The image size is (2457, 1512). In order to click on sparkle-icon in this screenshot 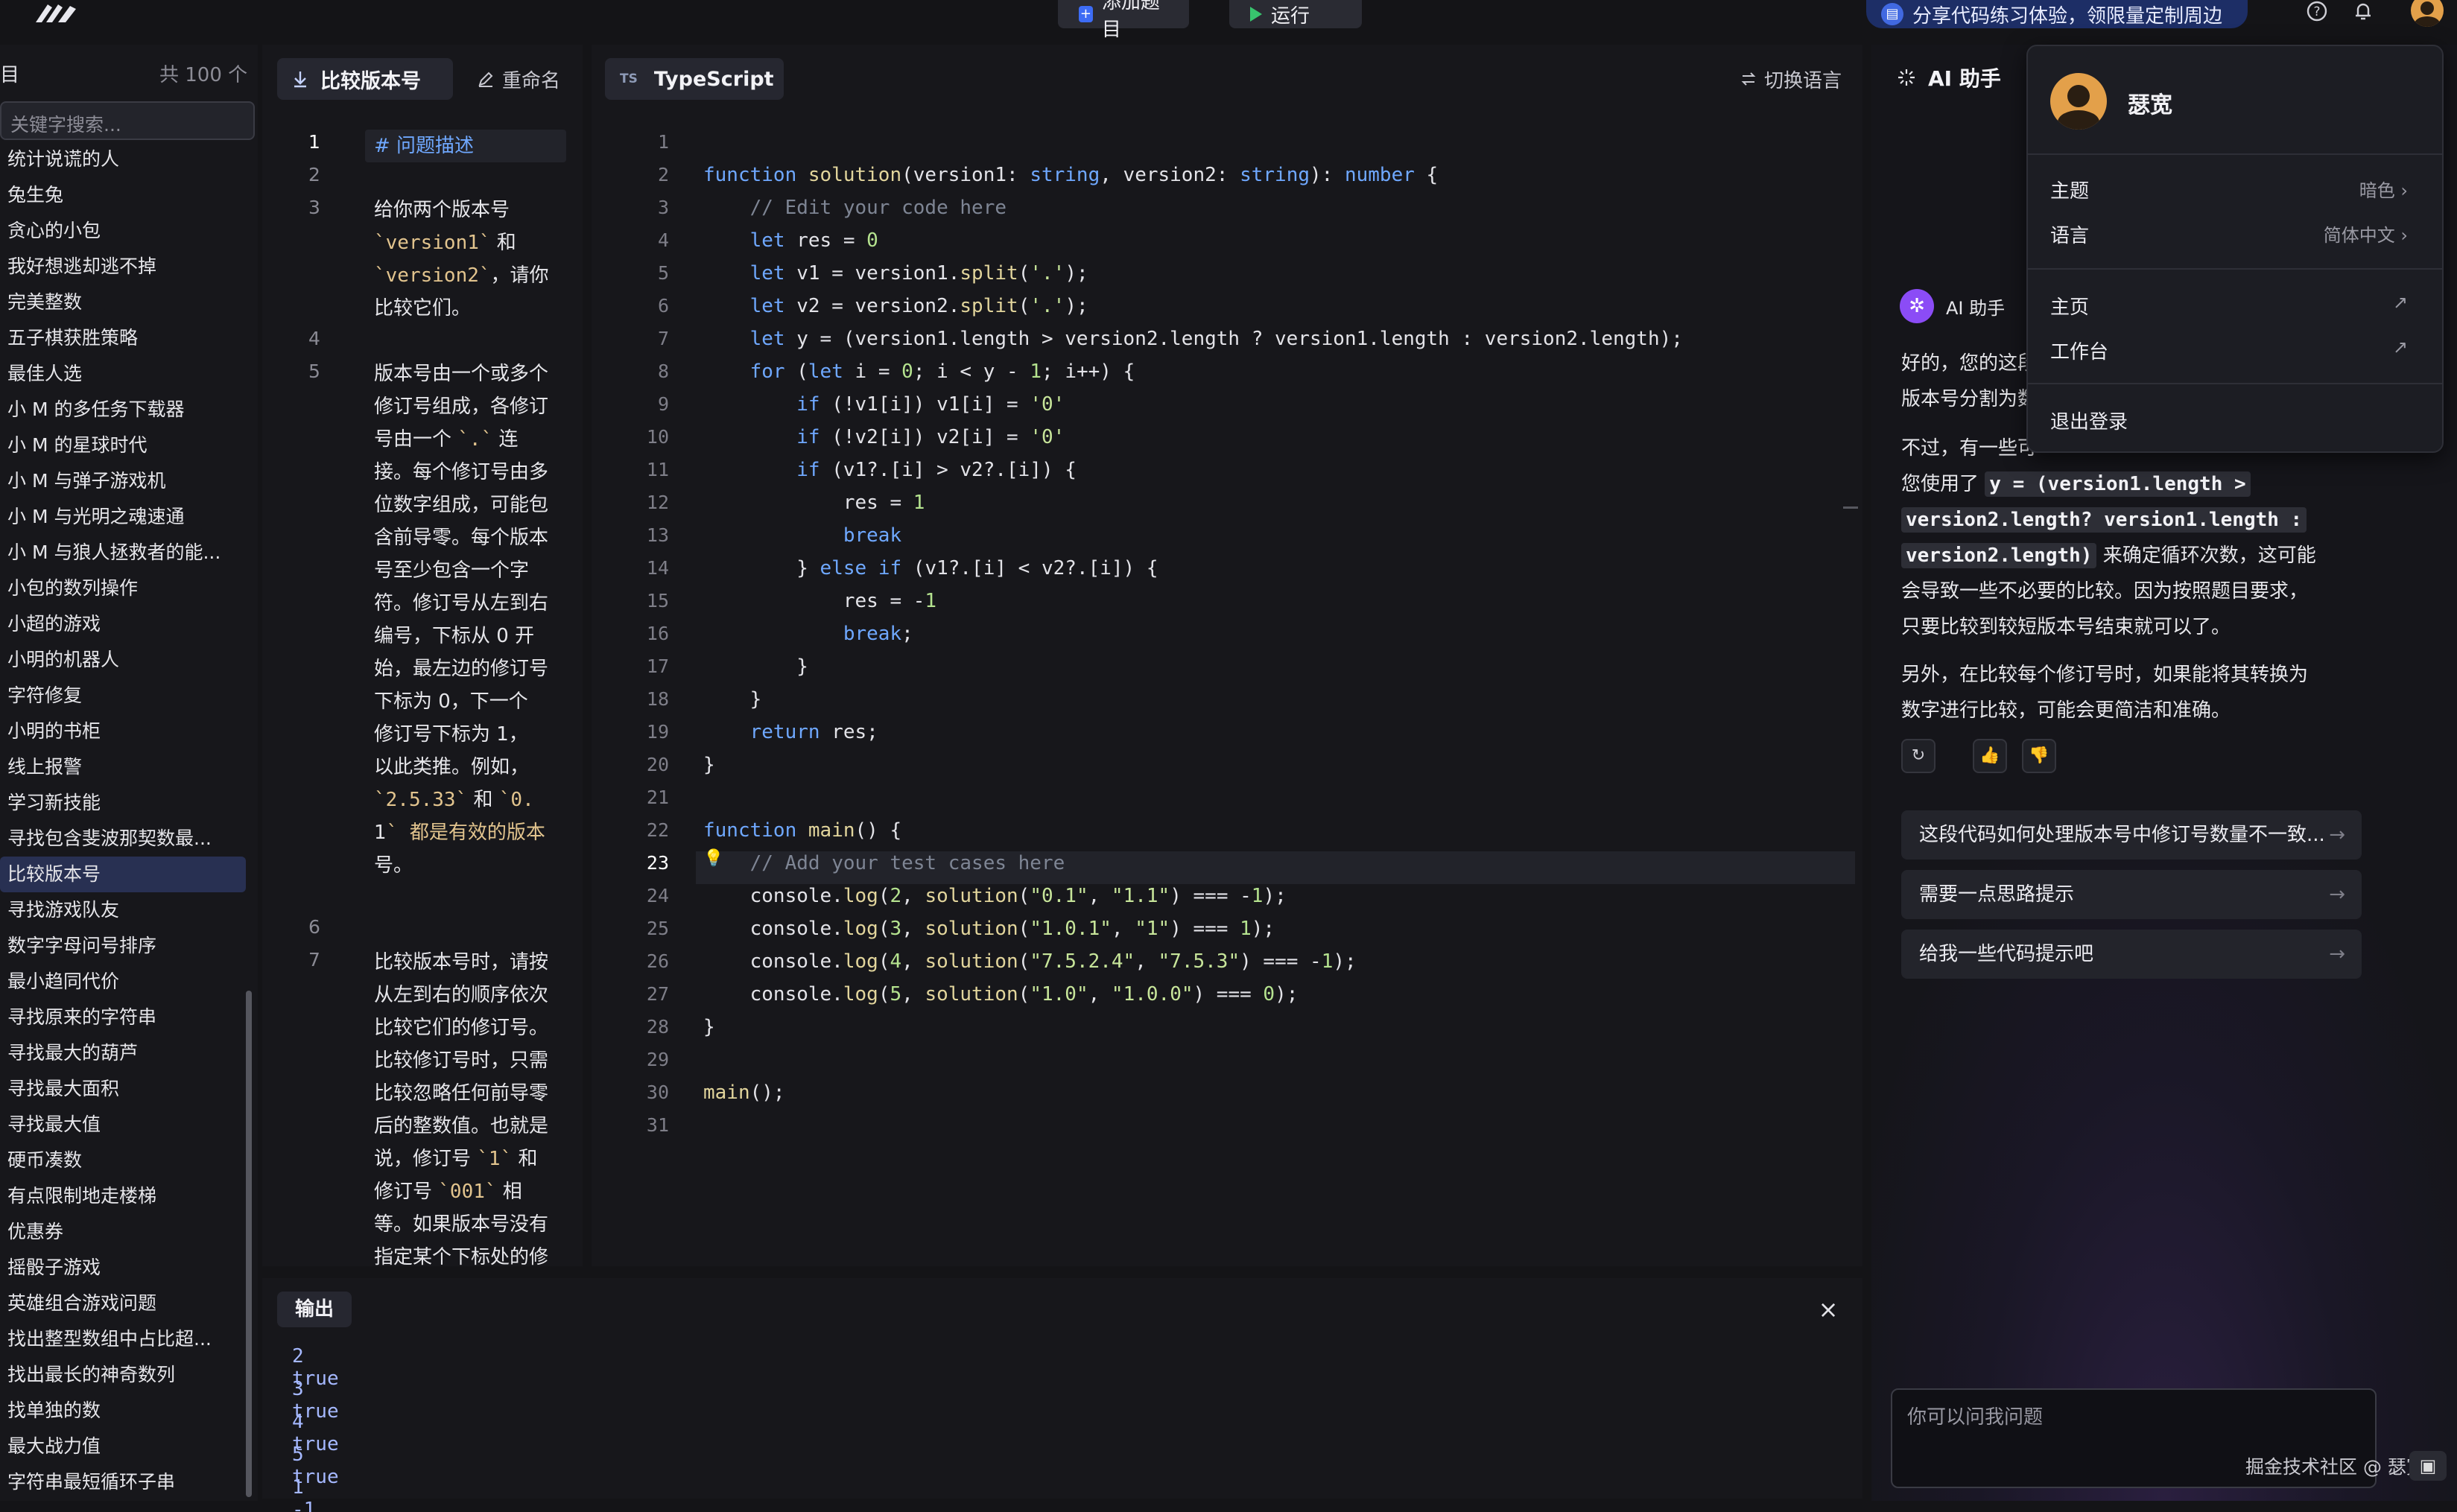, I will do `click(1906, 77)`.